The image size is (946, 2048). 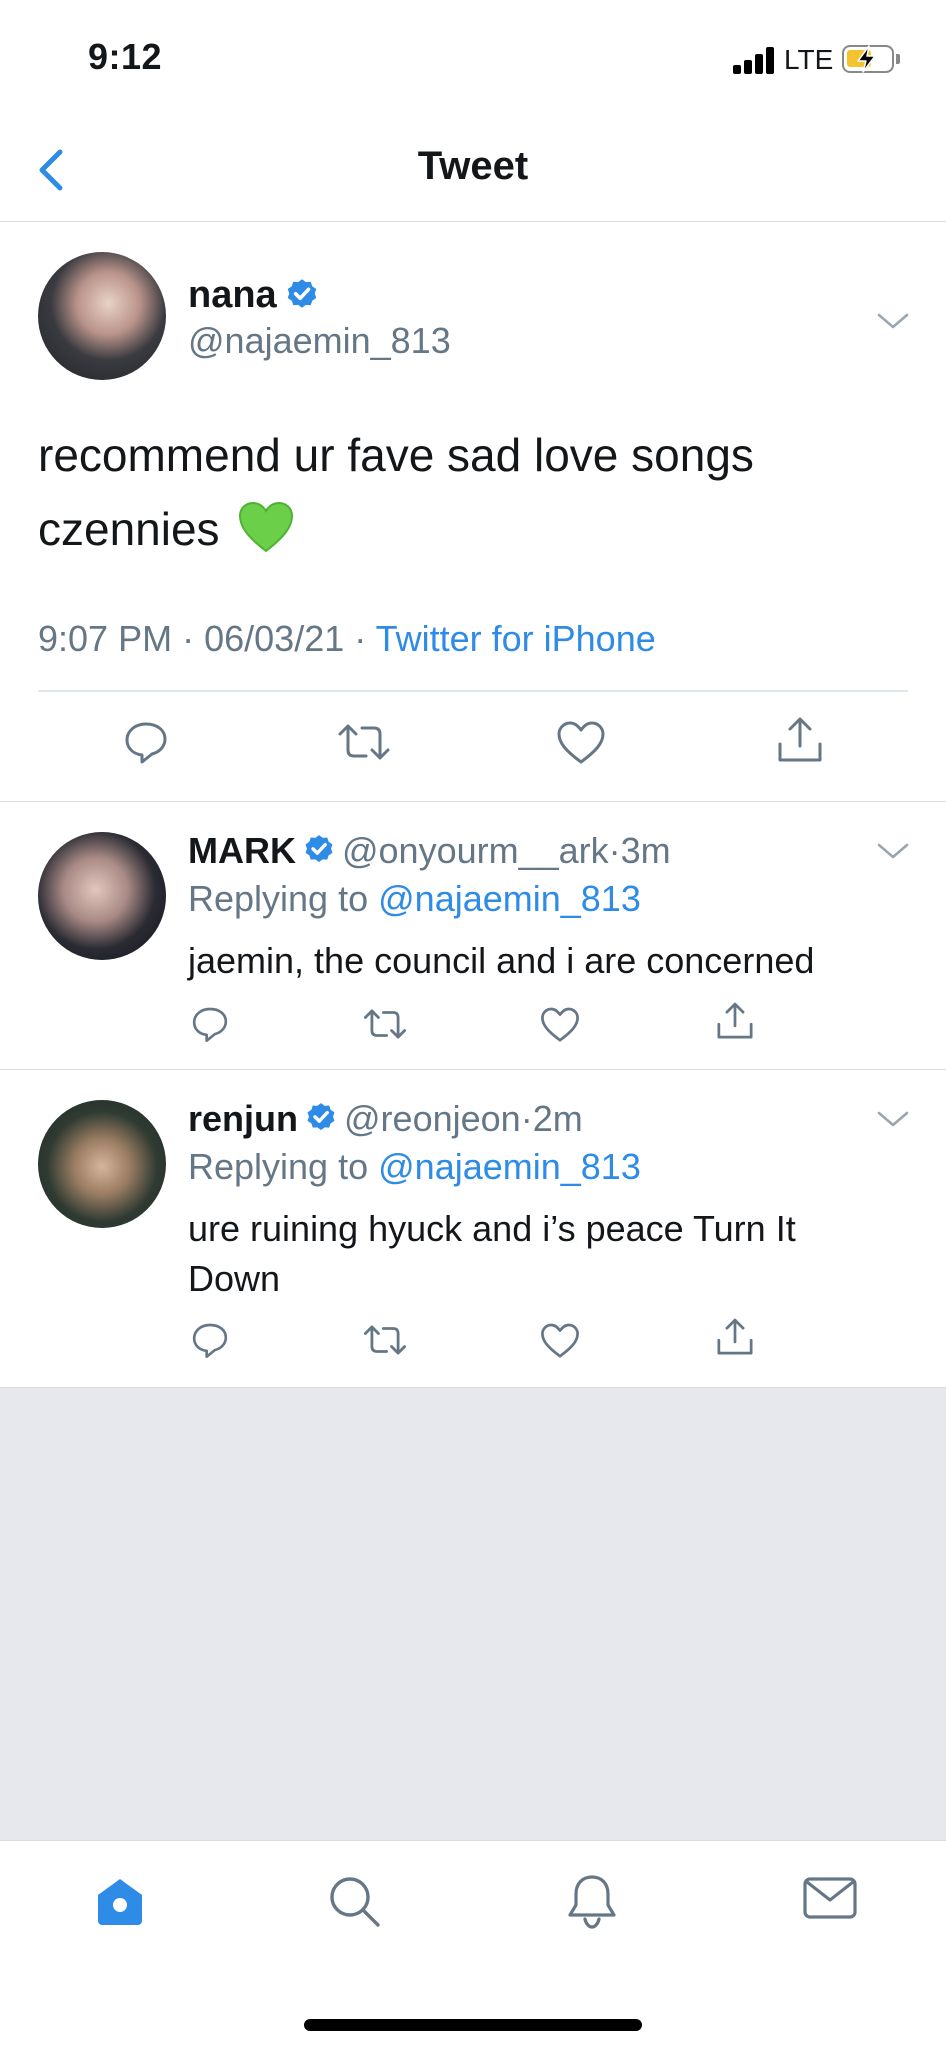 What do you see at coordinates (347, 639) in the screenshot?
I see `tweet-meta: 9:07 PM · 06/03/21 · Twitter for iPhone` at bounding box center [347, 639].